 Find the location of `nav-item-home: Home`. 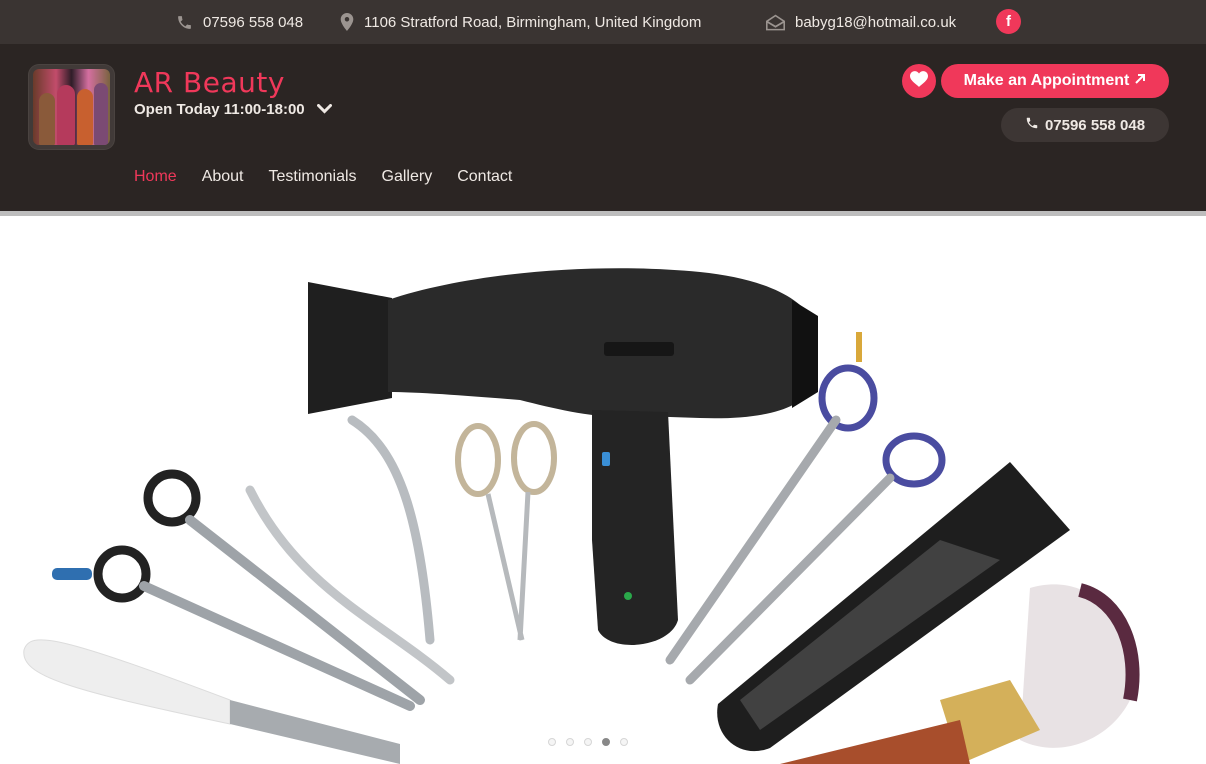

nav-item-home: Home is located at coordinates (155, 177).